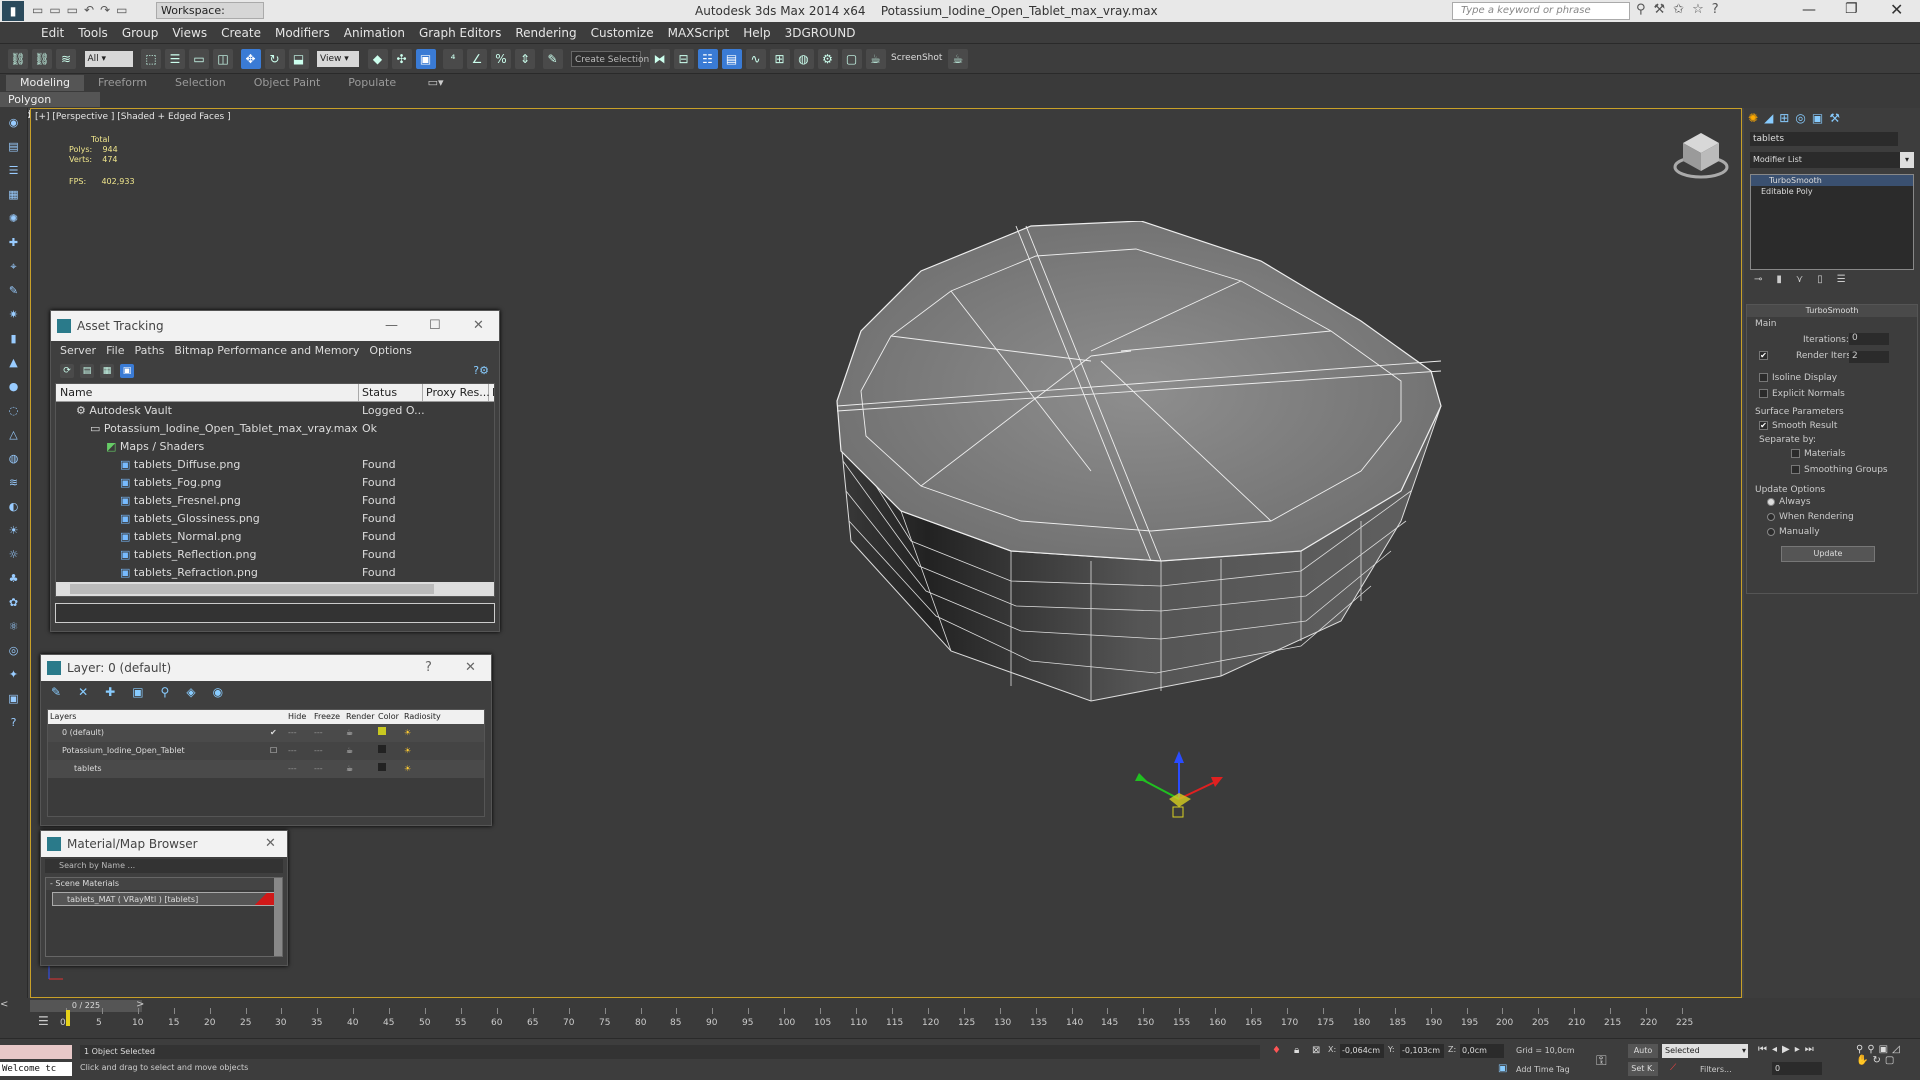  Describe the element at coordinates (14, 507) in the screenshot. I see `material-icon: ◐` at that location.